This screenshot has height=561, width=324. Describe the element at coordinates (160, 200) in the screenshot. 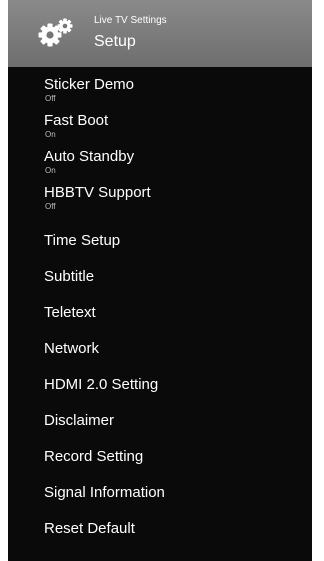

I see `menu-item-hbbtv-support: HBBTV Support Off` at that location.